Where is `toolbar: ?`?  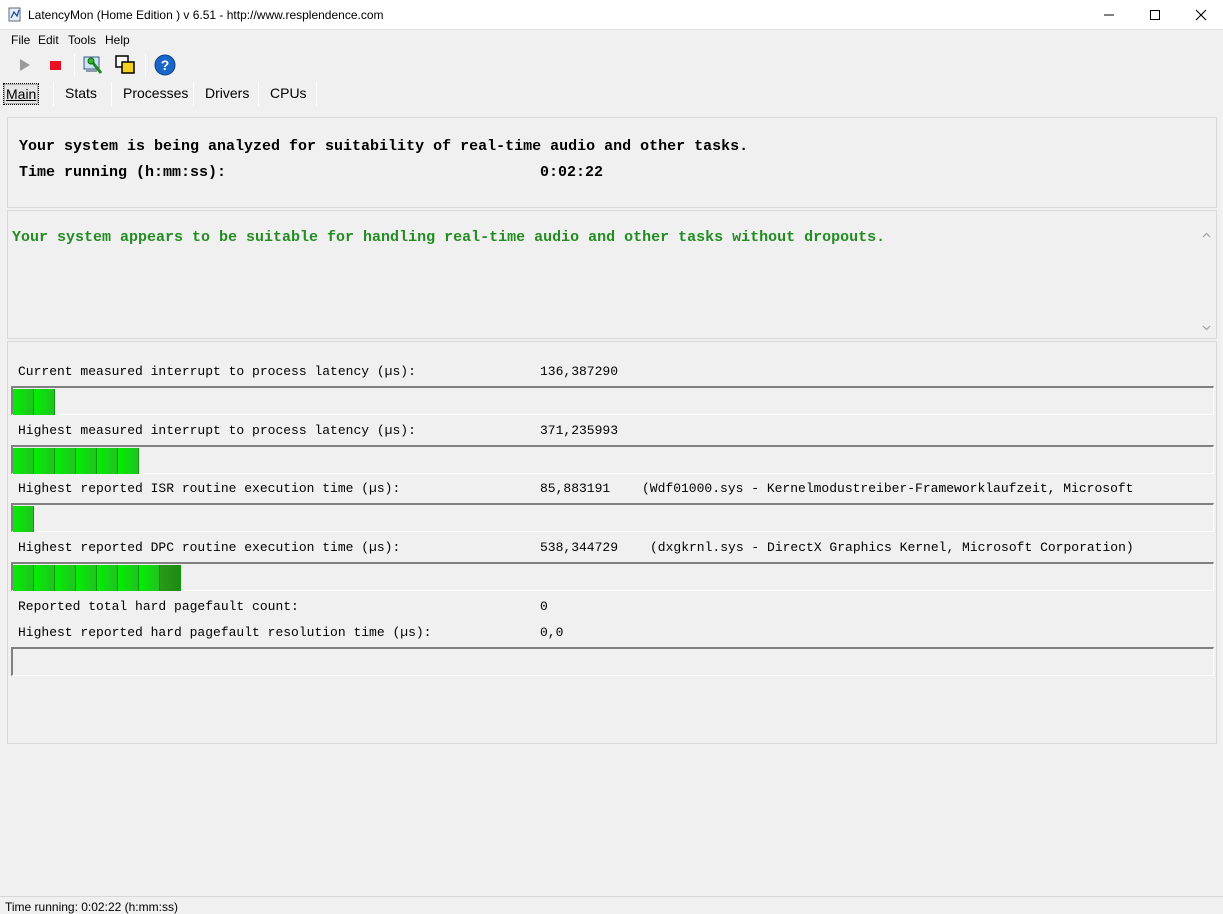 toolbar: ? is located at coordinates (611, 65).